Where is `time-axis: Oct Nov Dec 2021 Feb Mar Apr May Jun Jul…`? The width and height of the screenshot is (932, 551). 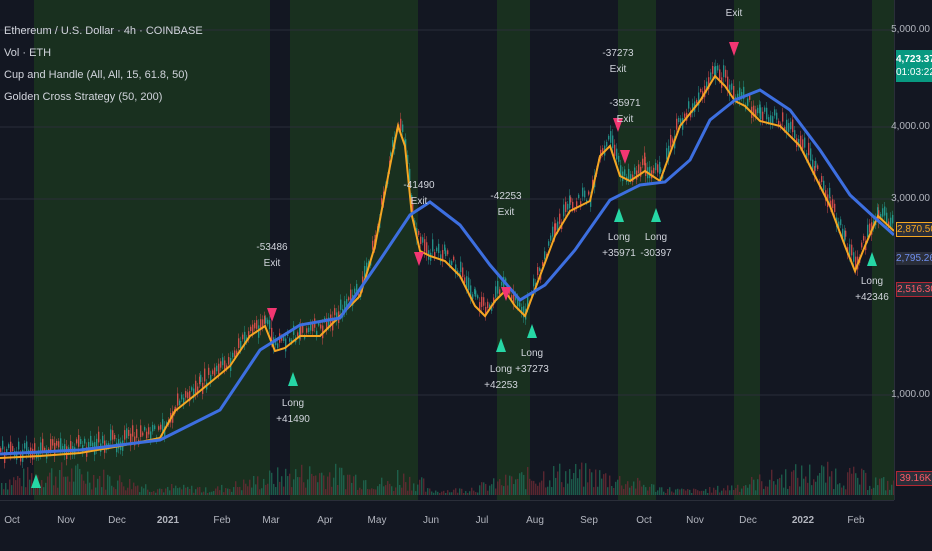
time-axis: Oct Nov Dec 2021 Feb Mar Apr May Jun Jul… is located at coordinates (447, 525).